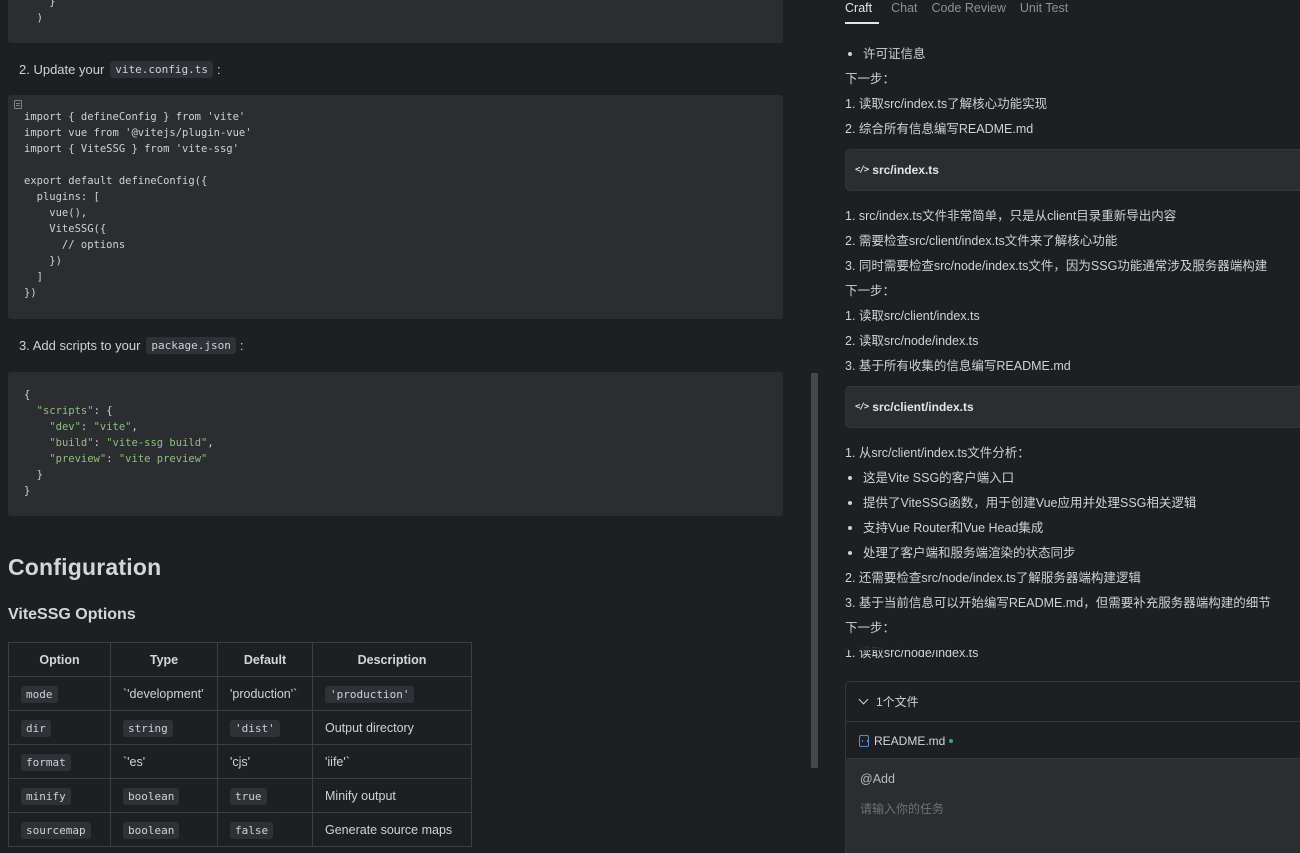 This screenshot has width=1300, height=853. I want to click on table-cell: `'development', so click(164, 693).